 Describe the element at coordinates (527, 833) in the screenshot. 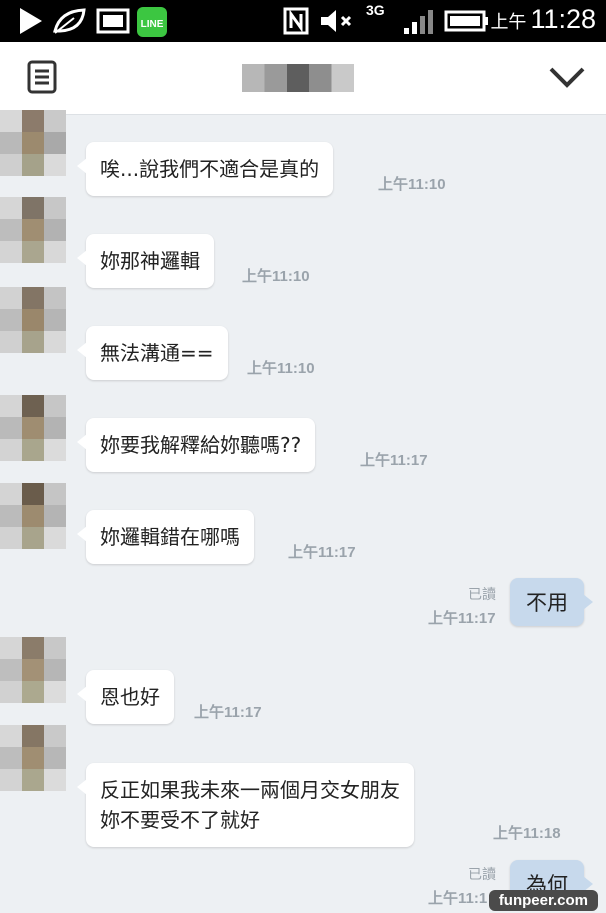

I see `message-time: 上午11:18` at that location.